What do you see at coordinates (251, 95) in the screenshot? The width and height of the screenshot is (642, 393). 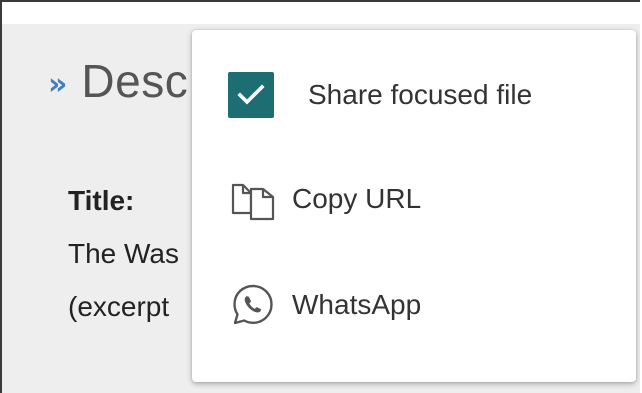 I see `checkbox-checked-icon` at bounding box center [251, 95].